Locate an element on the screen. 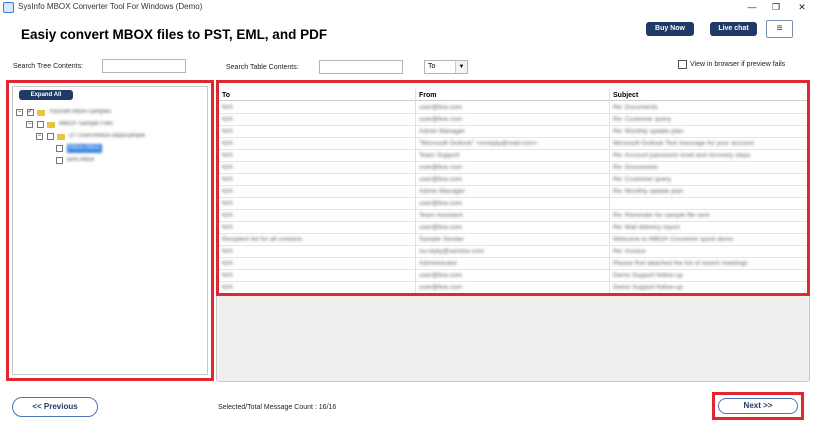 This screenshot has width=820, height=437. previous-button: << Previous is located at coordinates (55, 407).